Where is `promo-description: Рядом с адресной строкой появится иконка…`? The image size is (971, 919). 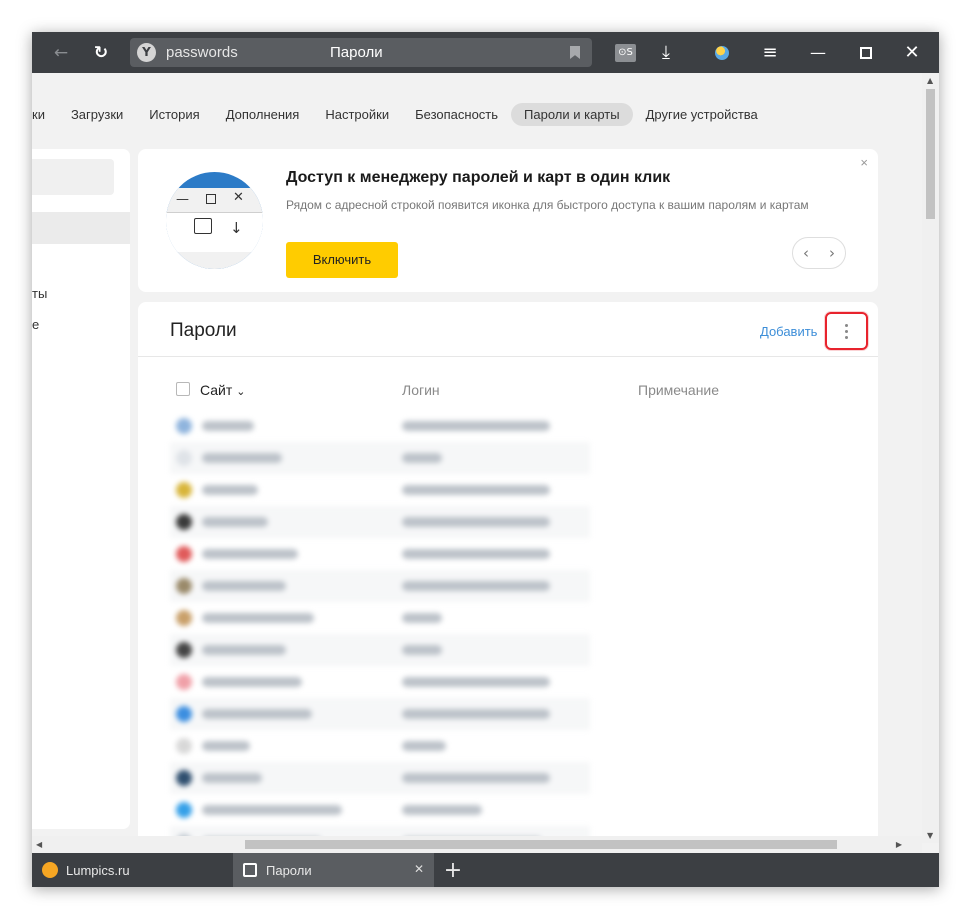
promo-description: Рядом с адресной строкой появится иконка… is located at coordinates (547, 205).